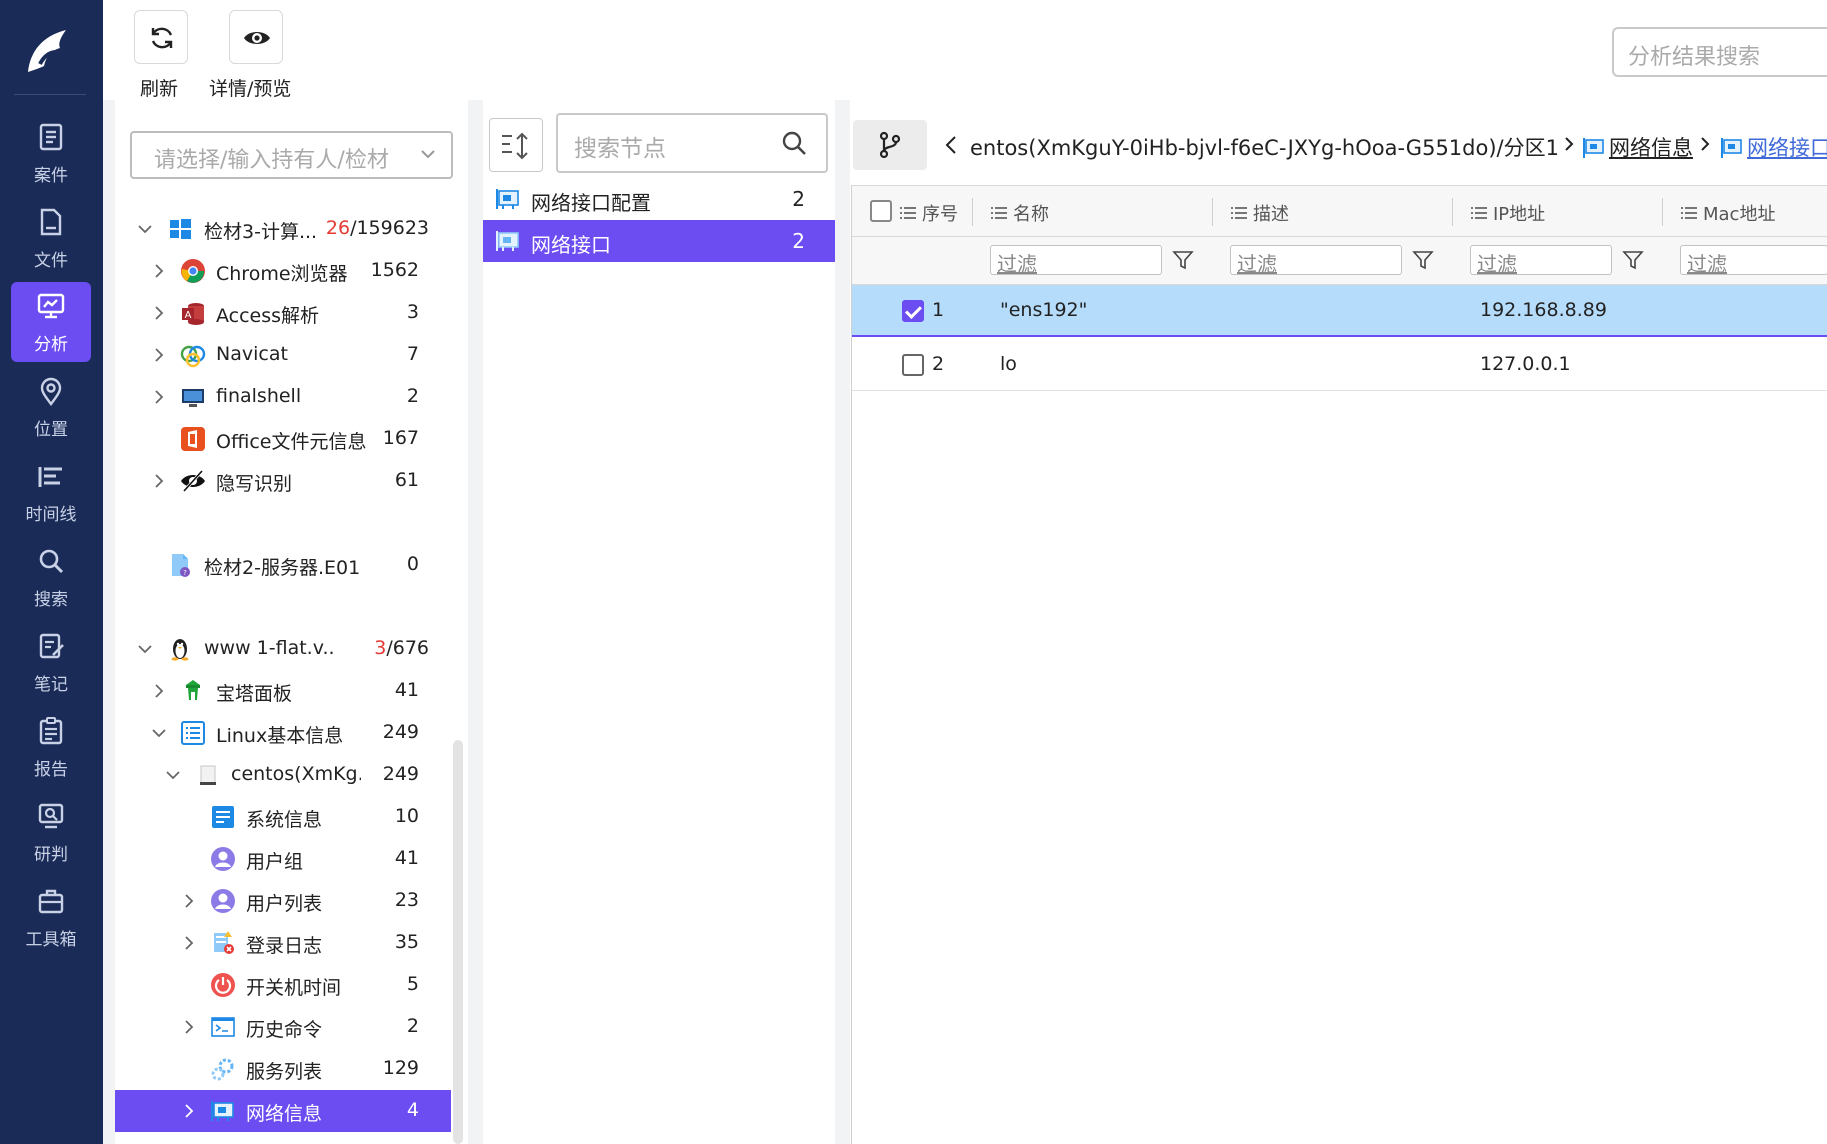 The image size is (1827, 1144). I want to click on filter-input-name: 过滤, so click(1076, 260).